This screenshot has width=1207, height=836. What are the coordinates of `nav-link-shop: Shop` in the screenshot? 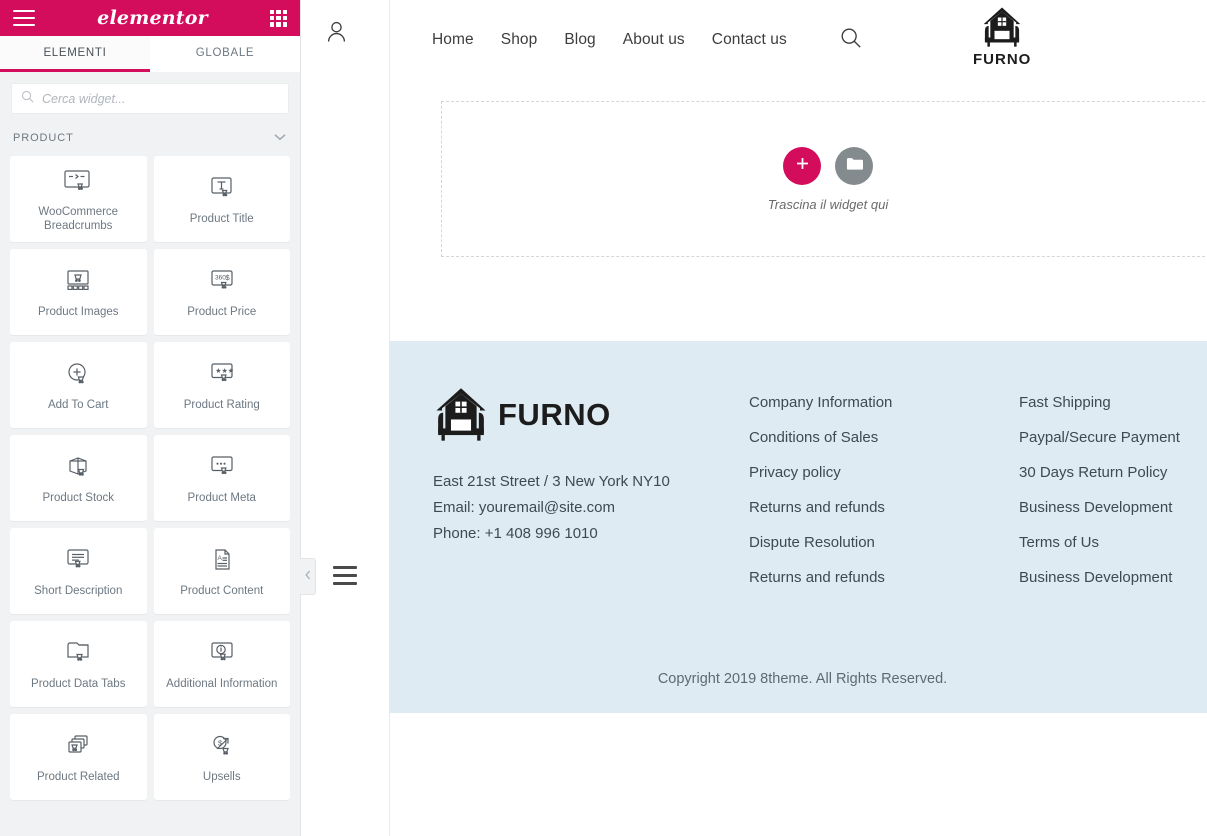 It's located at (519, 40).